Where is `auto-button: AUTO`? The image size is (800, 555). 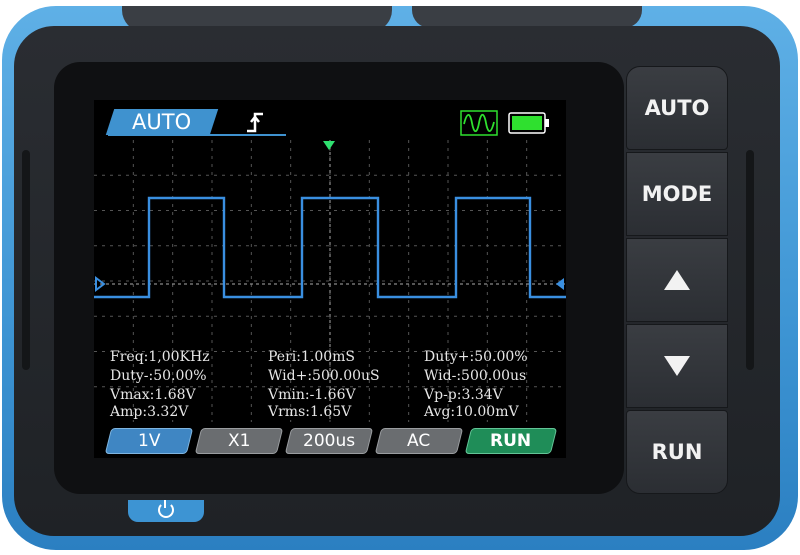 auto-button: AUTO is located at coordinates (677, 108).